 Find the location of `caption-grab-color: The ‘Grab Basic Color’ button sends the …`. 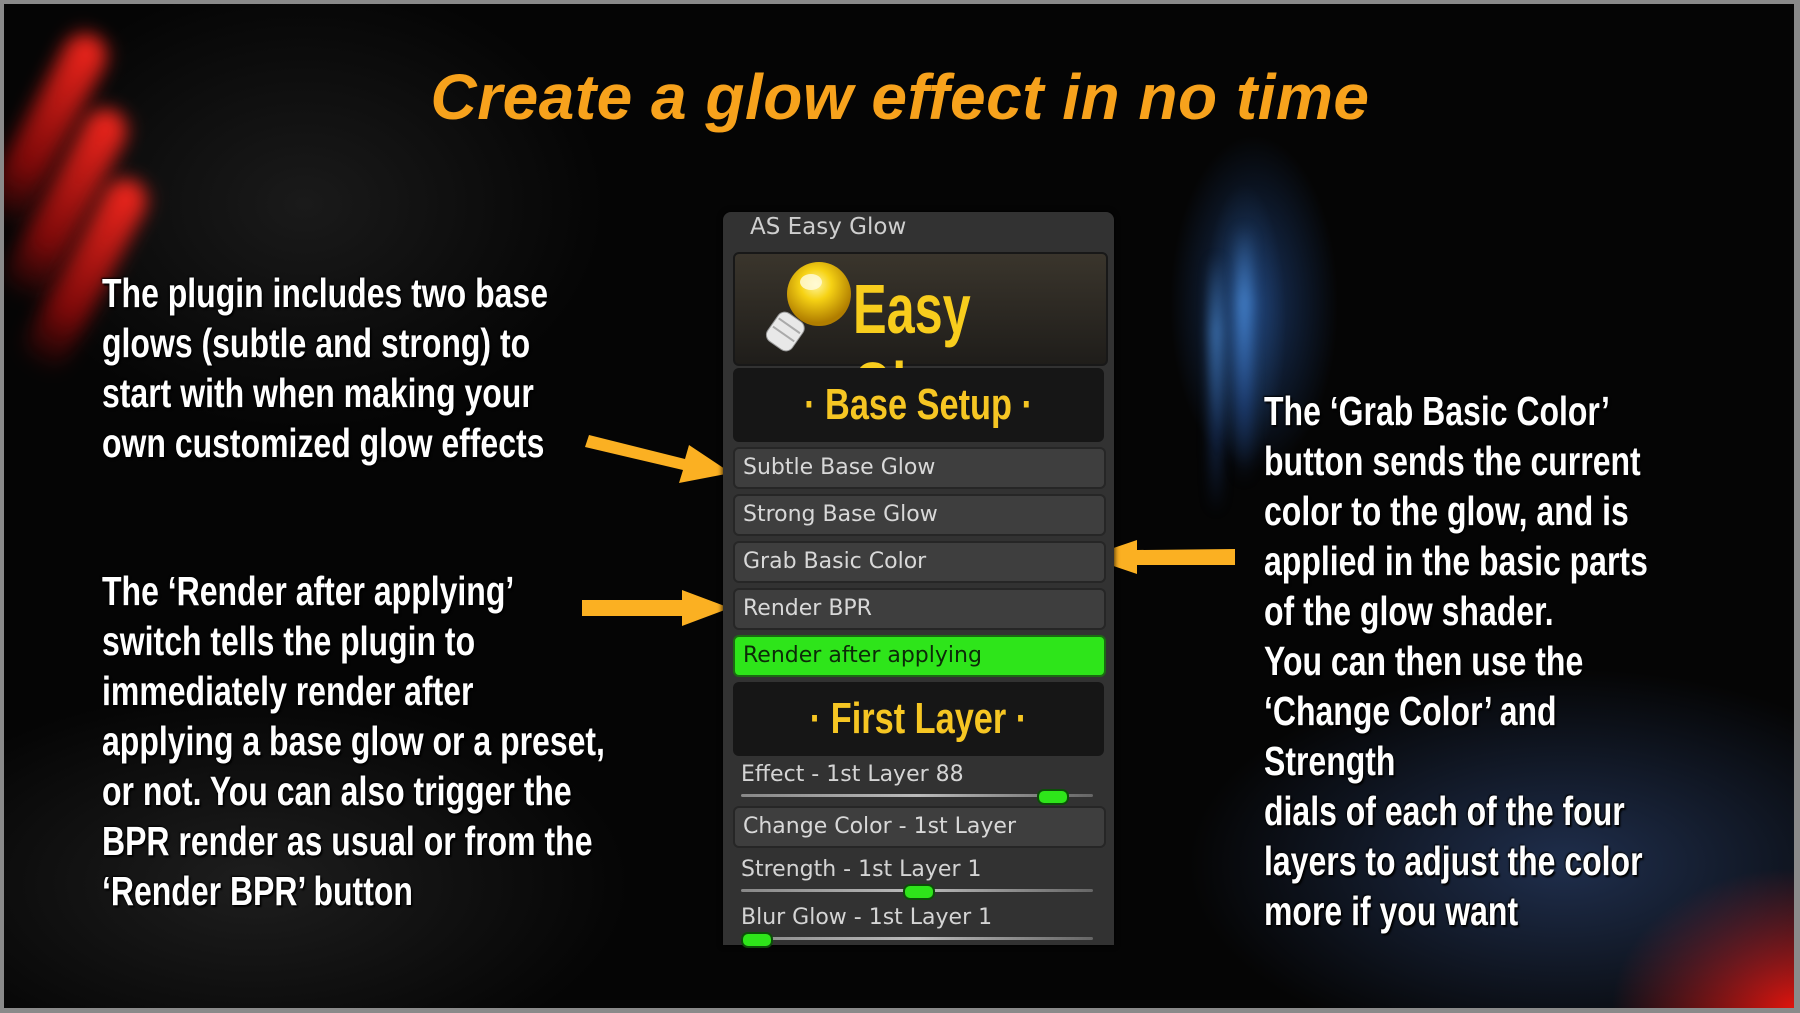

caption-grab-color: The ‘Grab Basic Color’ button sends the … is located at coordinates (1456, 661).